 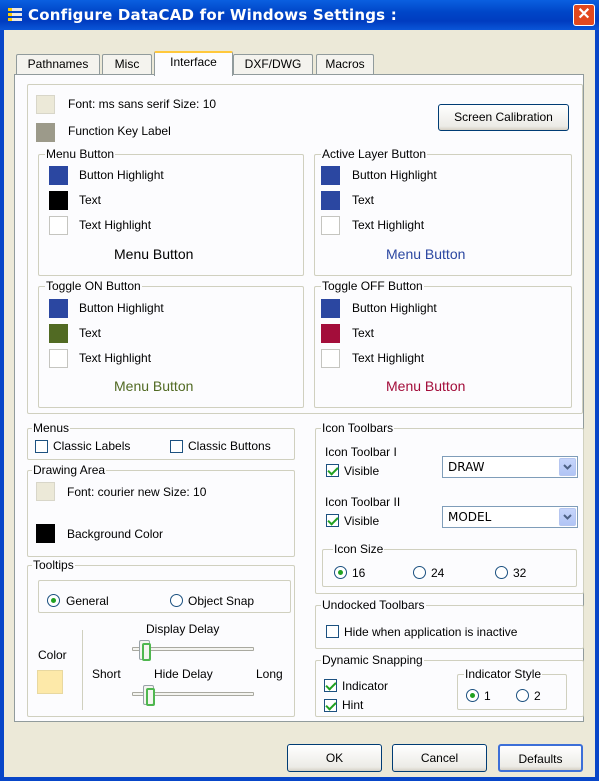 I want to click on icon-toolbar-2-visible-checkbox, so click(x=332, y=520).